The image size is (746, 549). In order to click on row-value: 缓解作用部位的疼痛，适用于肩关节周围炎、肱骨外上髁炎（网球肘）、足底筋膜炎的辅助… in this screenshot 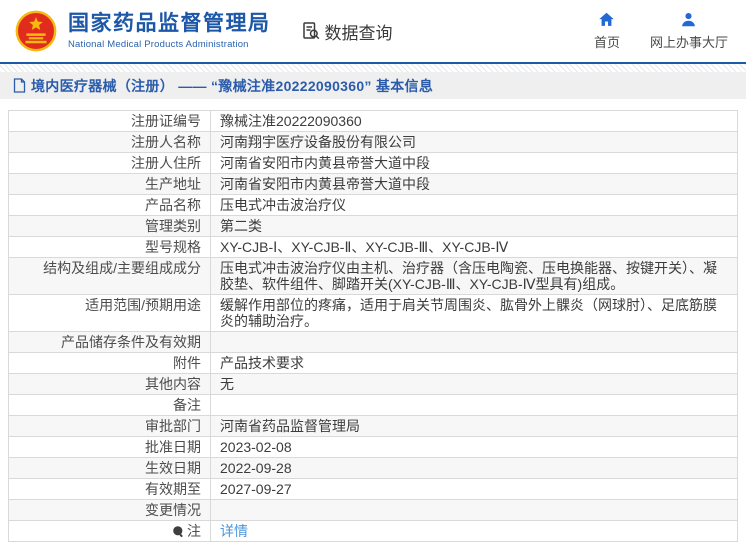, I will do `click(468, 313)`.